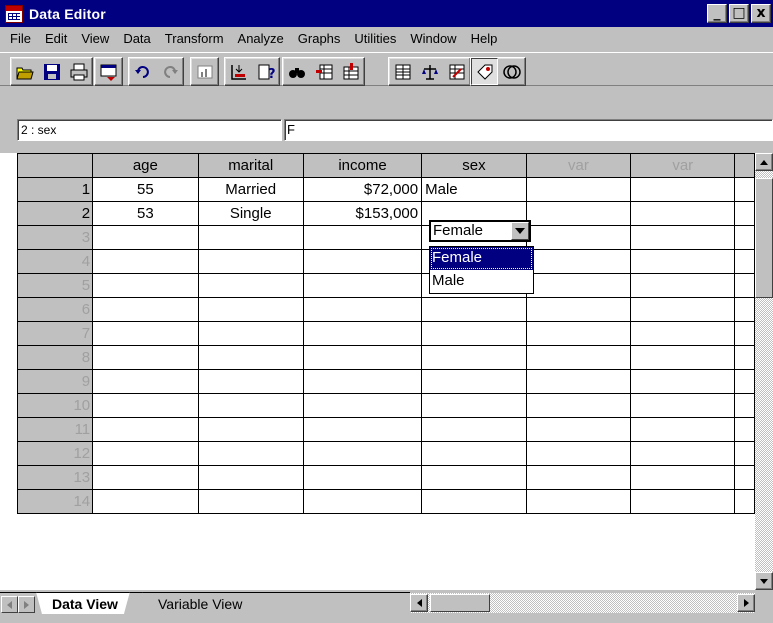 The height and width of the screenshot is (623, 773). Describe the element at coordinates (55, 165) in the screenshot. I see `grid-corner` at that location.